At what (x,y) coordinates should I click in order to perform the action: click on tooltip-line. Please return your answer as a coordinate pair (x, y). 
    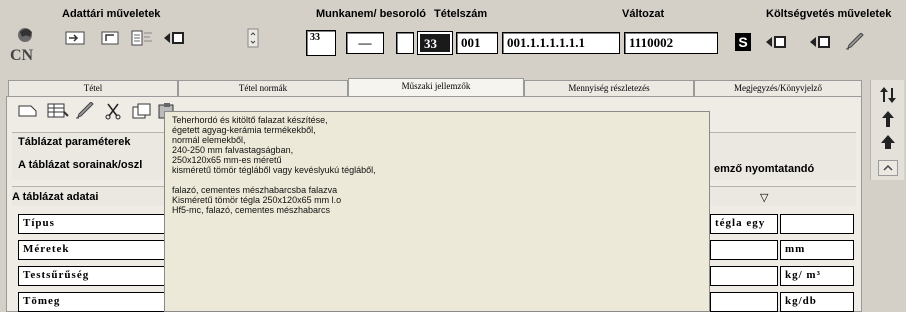
    Looking at the image, I should click on (437, 180).